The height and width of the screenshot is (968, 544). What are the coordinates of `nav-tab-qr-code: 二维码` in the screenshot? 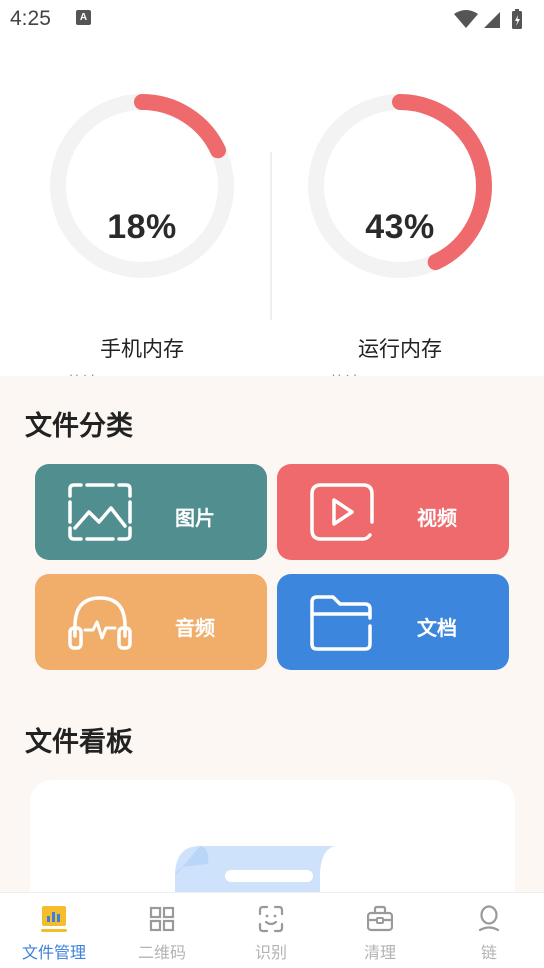 It's located at (162, 930).